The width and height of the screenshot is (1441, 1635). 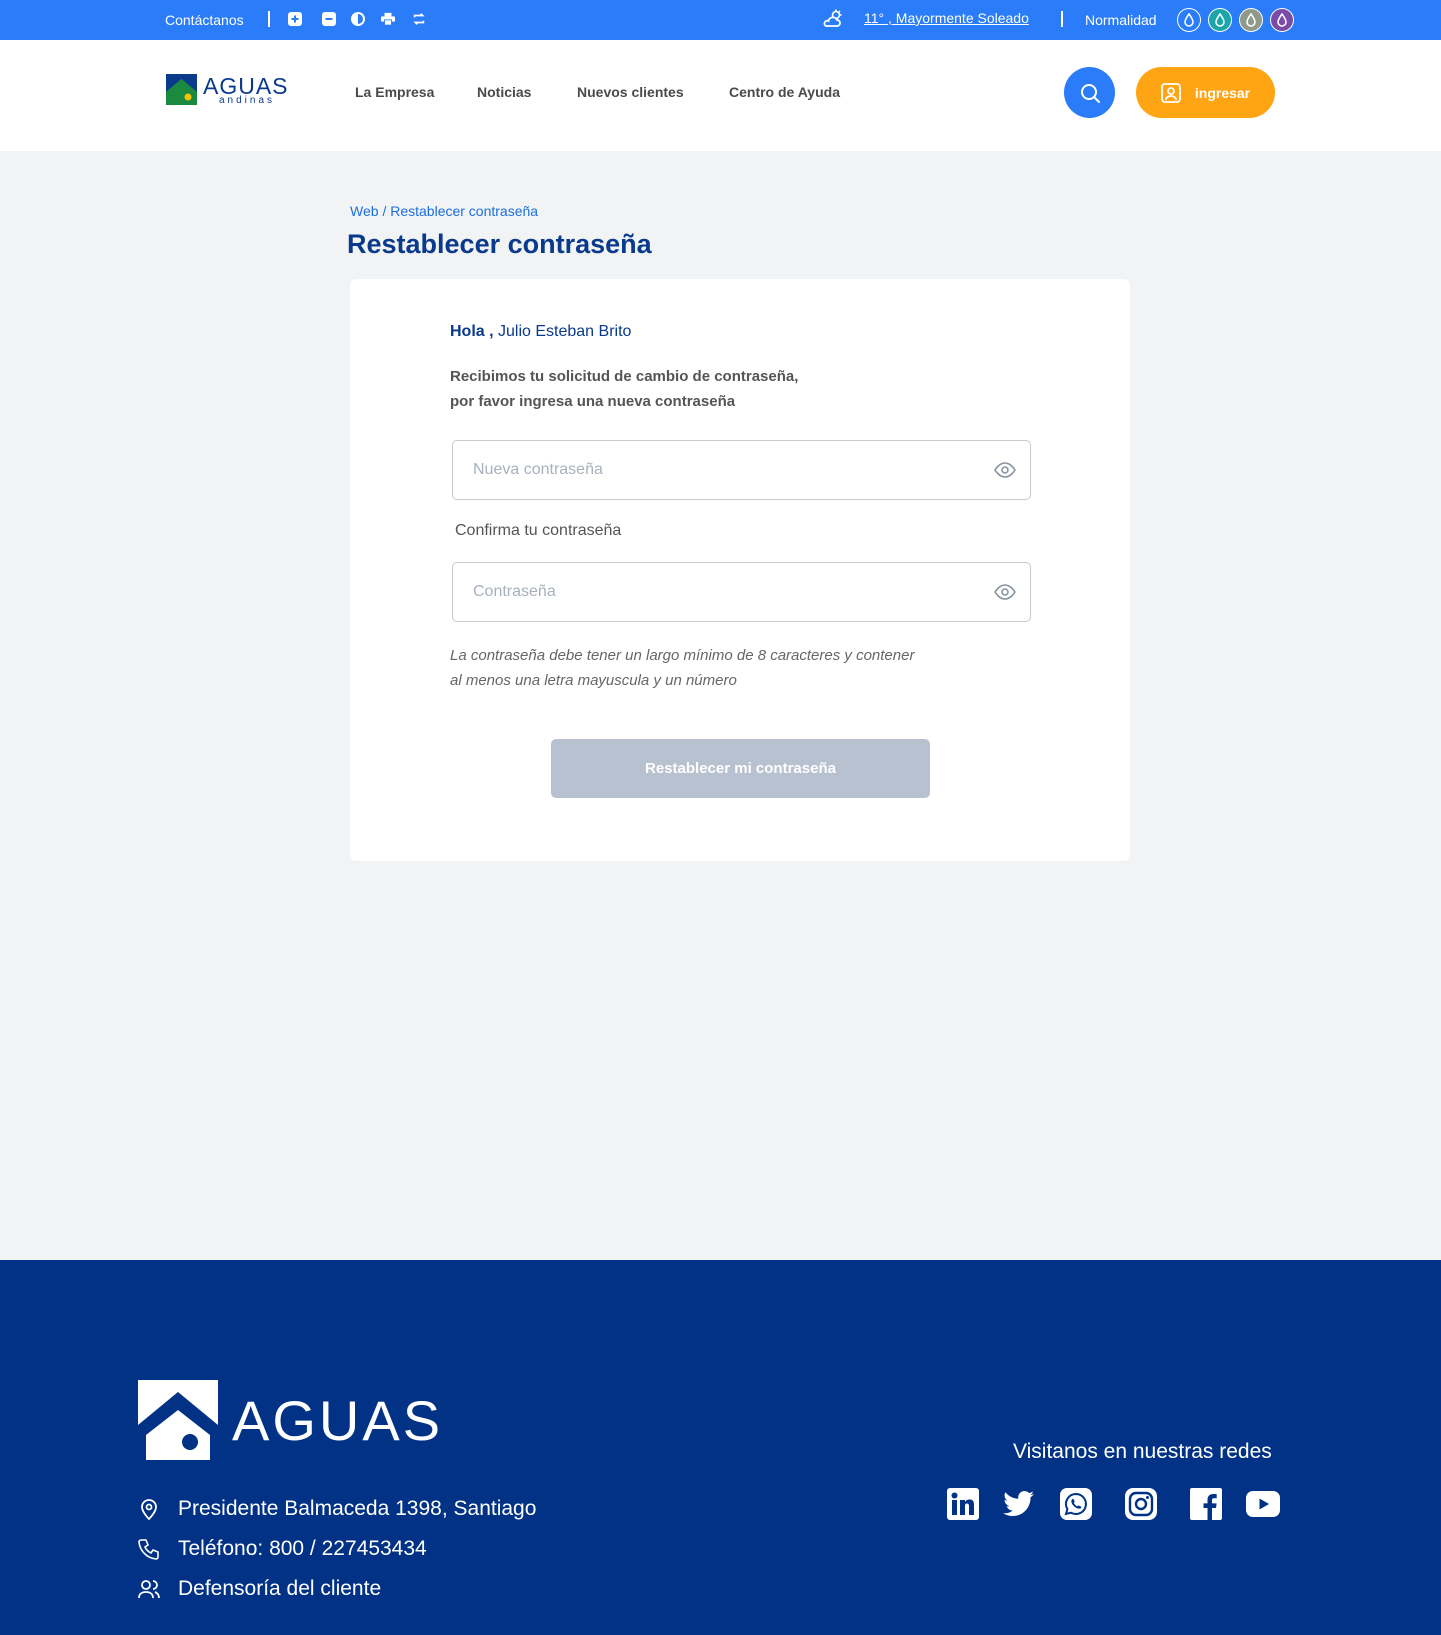 I want to click on breadcrumb-web: Web, so click(x=364, y=211).